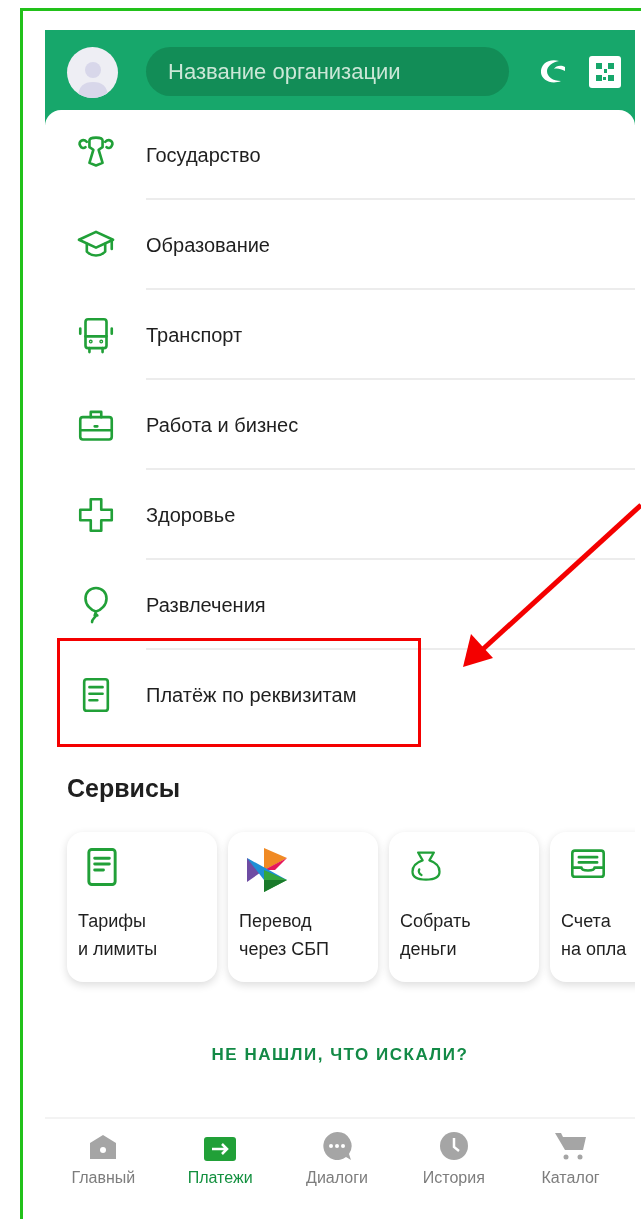 The width and height of the screenshot is (641, 1219). What do you see at coordinates (464, 906) in the screenshot?
I see `service-card: Собрать деньги` at bounding box center [464, 906].